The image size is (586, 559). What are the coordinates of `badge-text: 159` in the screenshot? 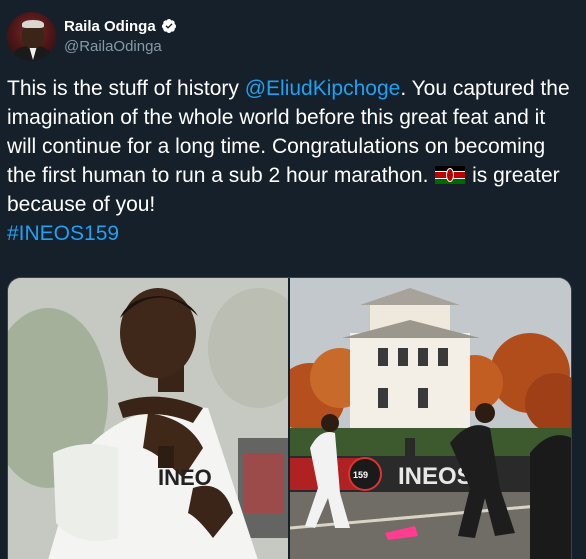 It's located at (360, 475).